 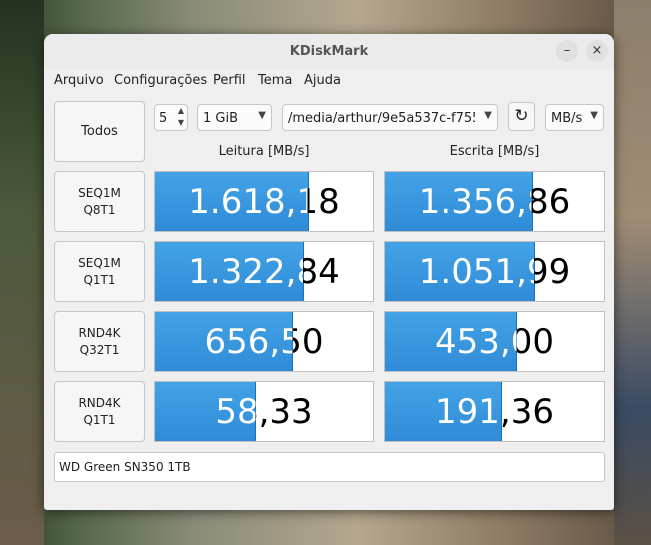 I want to click on read-result-value: 1.322,84, so click(x=264, y=271).